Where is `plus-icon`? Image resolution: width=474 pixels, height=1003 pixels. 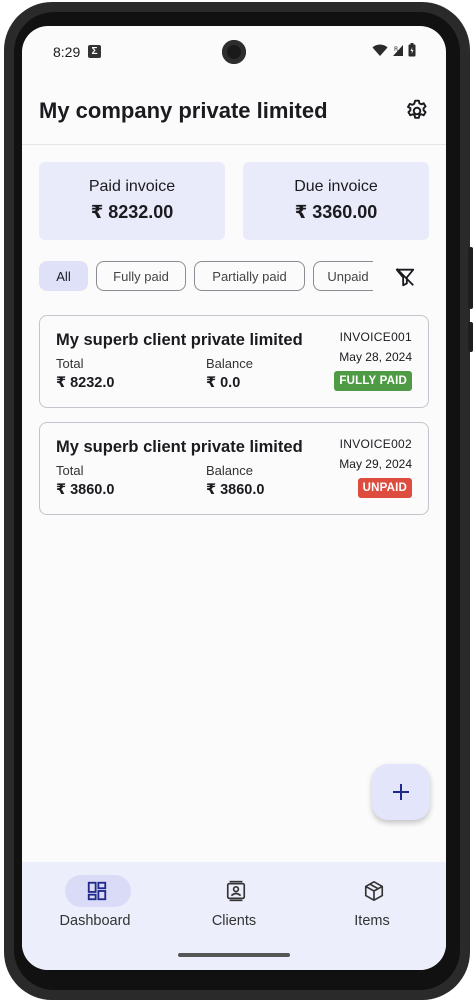
plus-icon is located at coordinates (401, 792).